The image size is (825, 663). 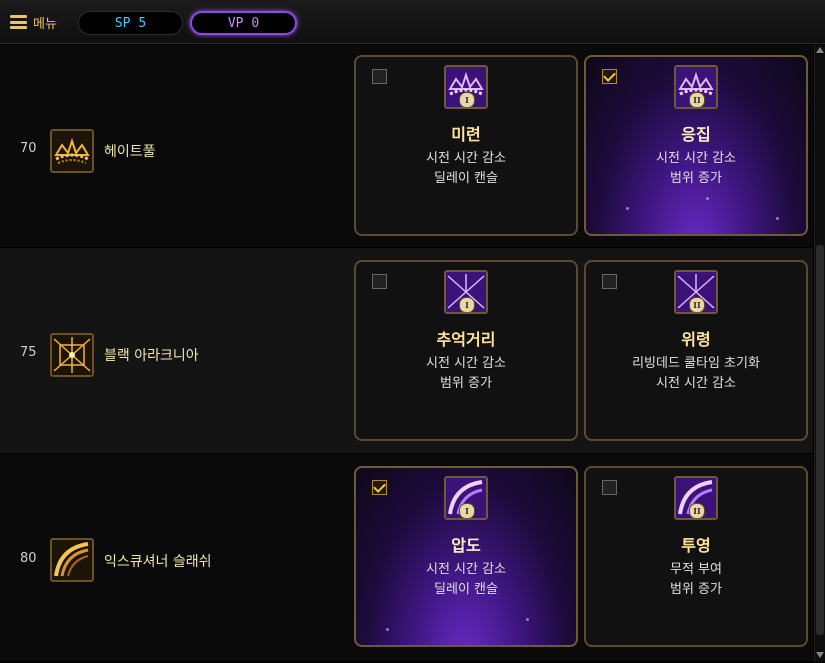 I want to click on menu-label: 메뉴, so click(x=45, y=24).